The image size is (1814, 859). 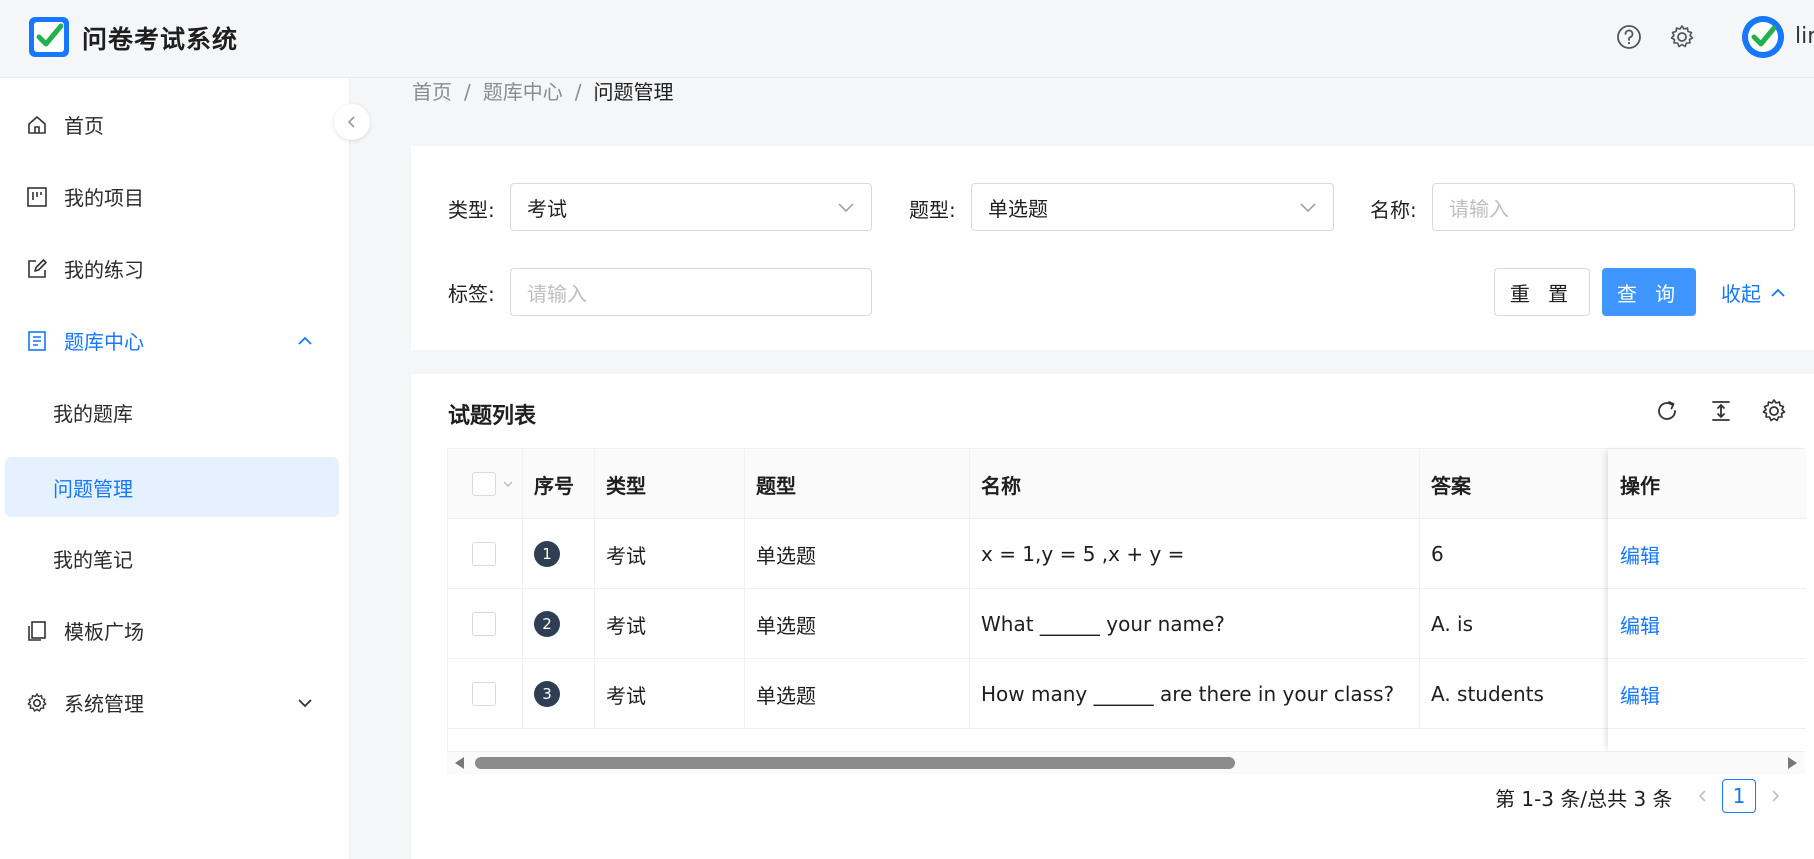 What do you see at coordinates (1754, 292) in the screenshot?
I see `collapse-search-link: 收起` at bounding box center [1754, 292].